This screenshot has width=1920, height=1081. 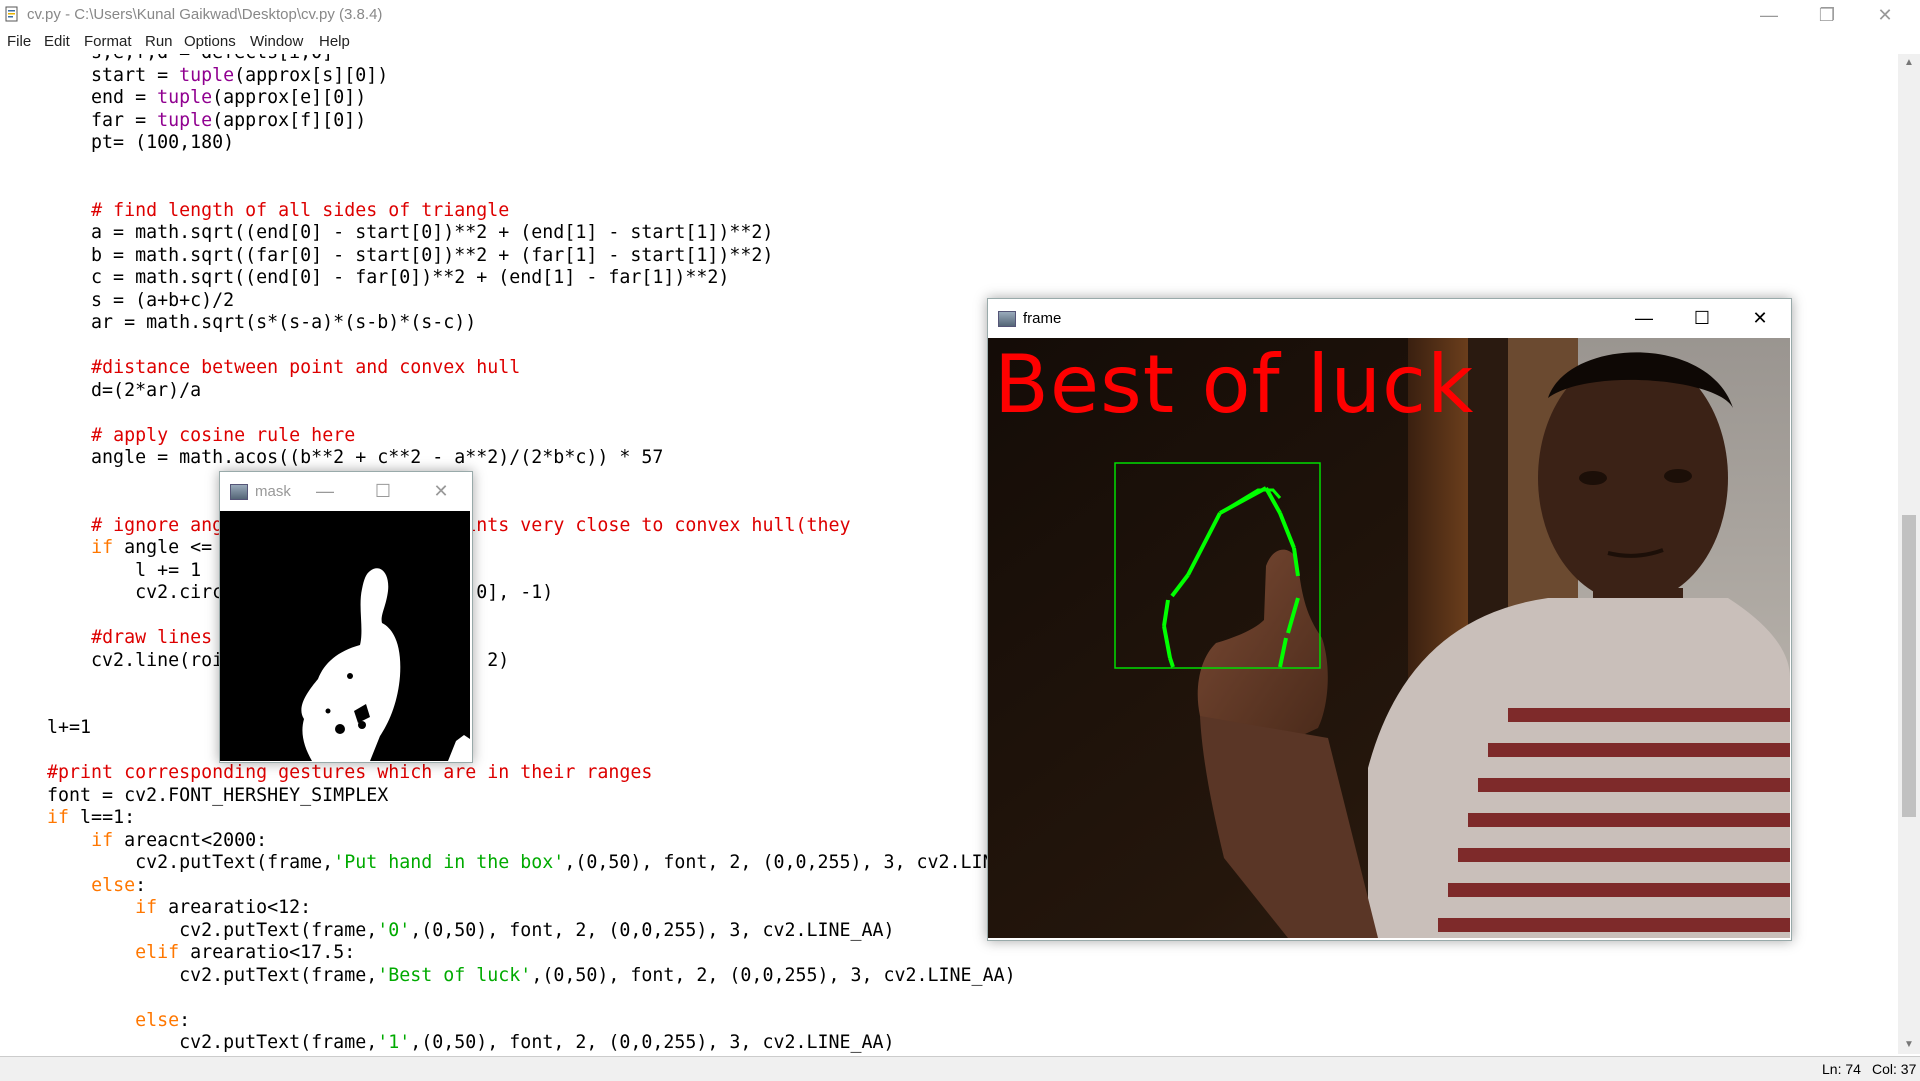 I want to click on code-line: l+=1, so click(x=47, y=728).